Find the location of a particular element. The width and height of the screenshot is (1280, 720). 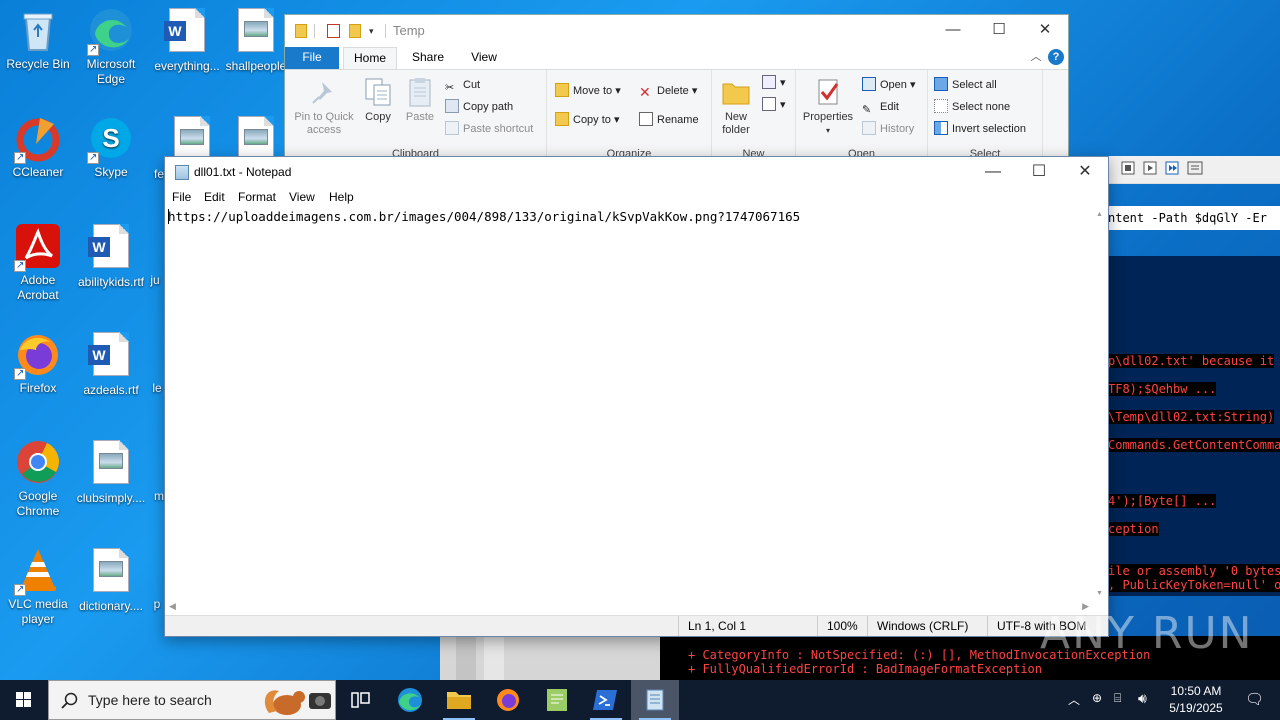

start-button is located at coordinates (24, 700).